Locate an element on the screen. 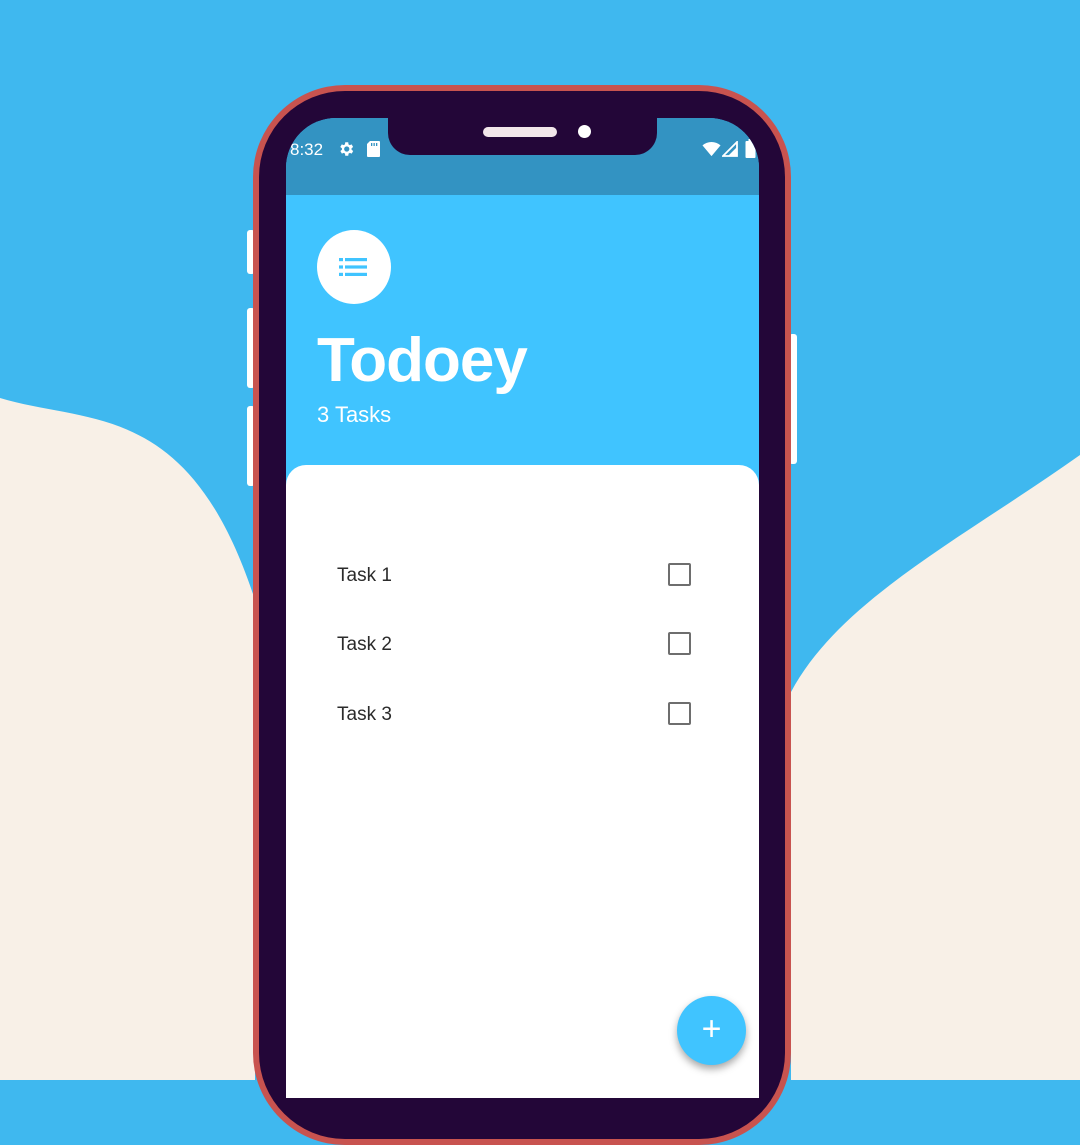 The height and width of the screenshot is (1145, 1080). task-label: Task 3 is located at coordinates (364, 714).